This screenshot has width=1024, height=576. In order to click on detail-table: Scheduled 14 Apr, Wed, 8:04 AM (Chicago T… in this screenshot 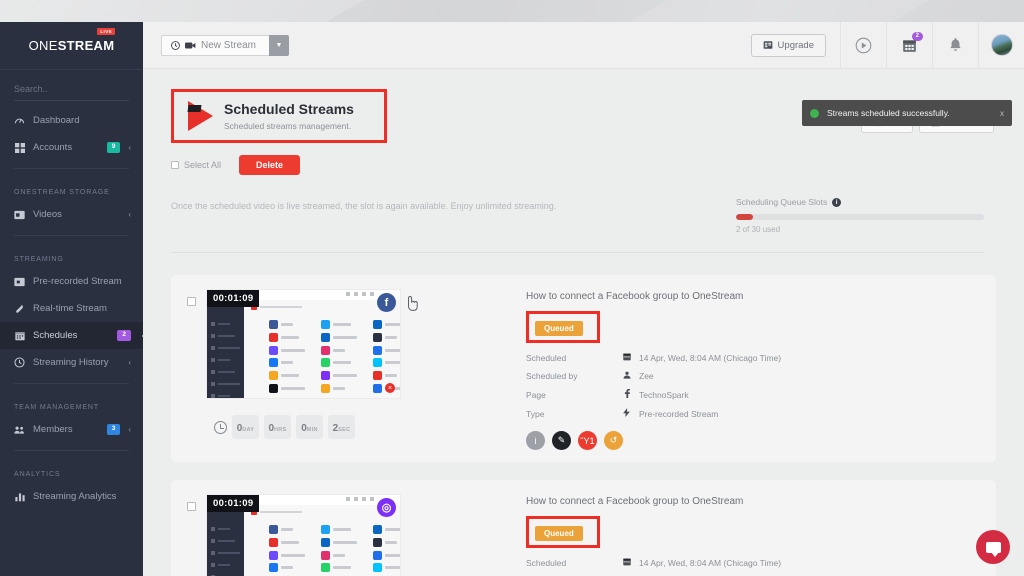, I will do `click(753, 563)`.